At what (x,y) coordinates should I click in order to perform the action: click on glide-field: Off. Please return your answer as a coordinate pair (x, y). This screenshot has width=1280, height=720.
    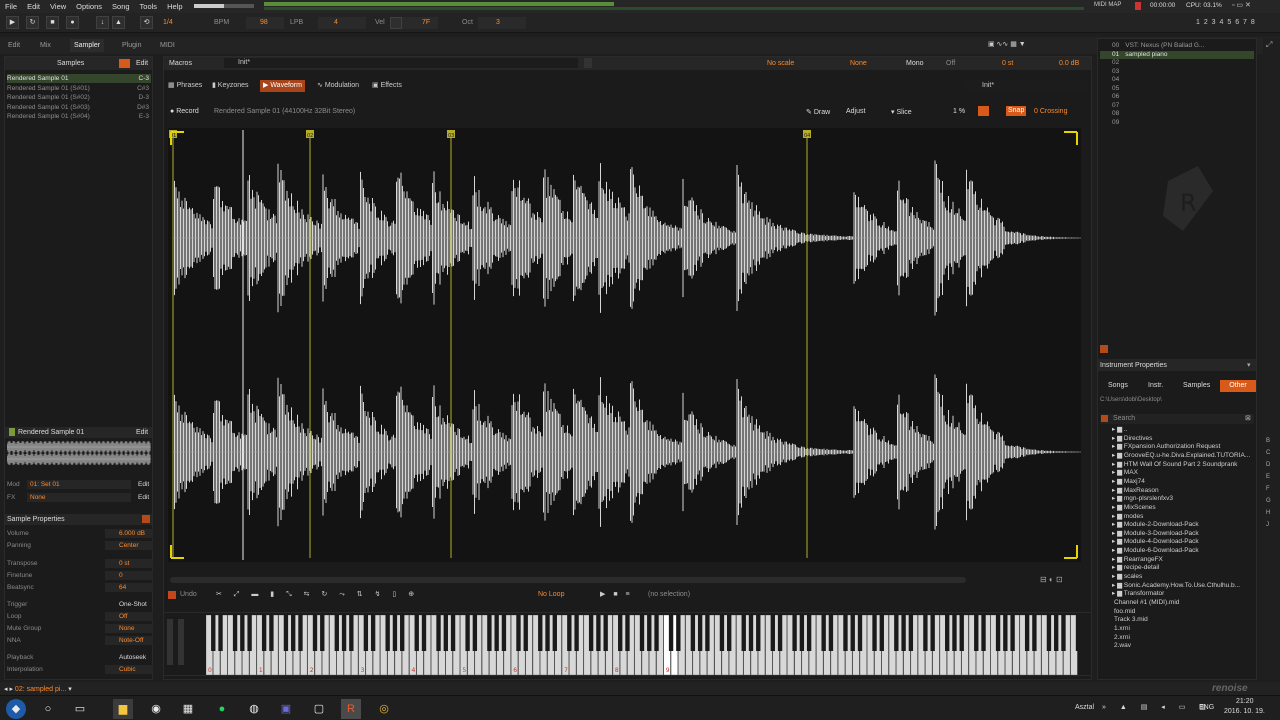
    Looking at the image, I should click on (950, 63).